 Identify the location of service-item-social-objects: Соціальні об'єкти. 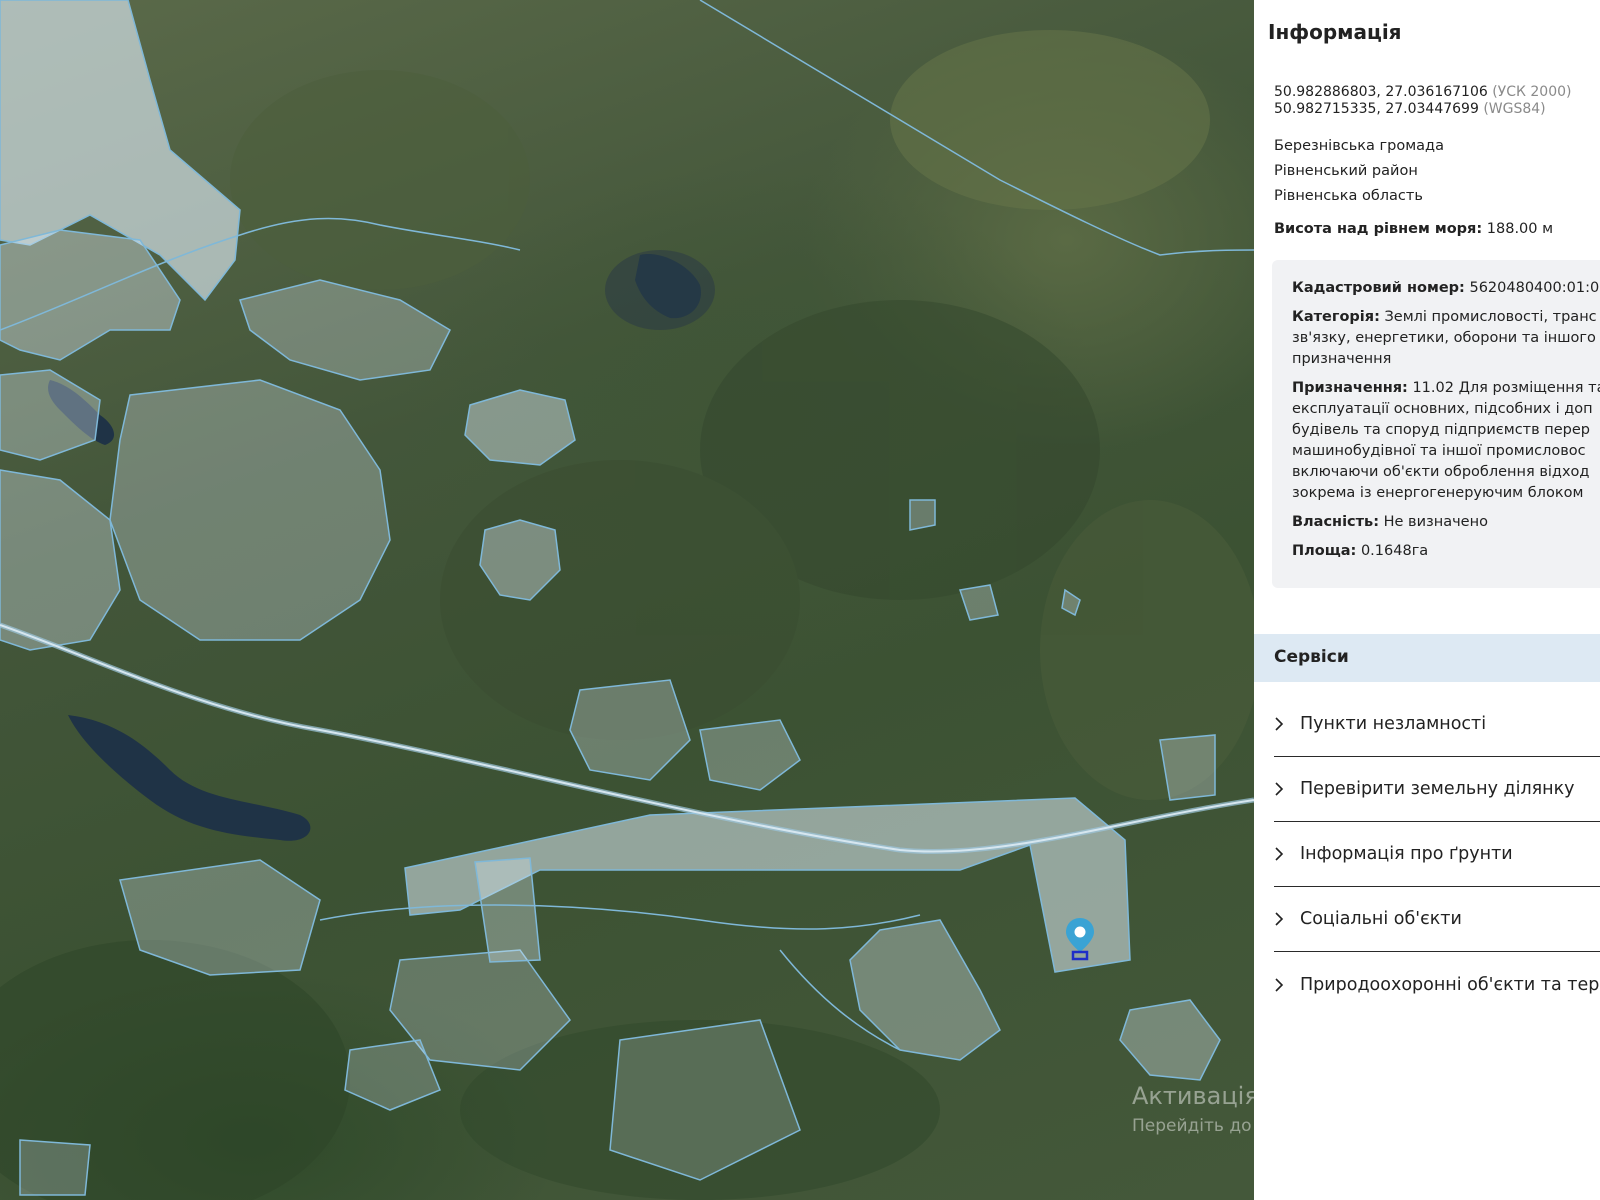
(1437, 919).